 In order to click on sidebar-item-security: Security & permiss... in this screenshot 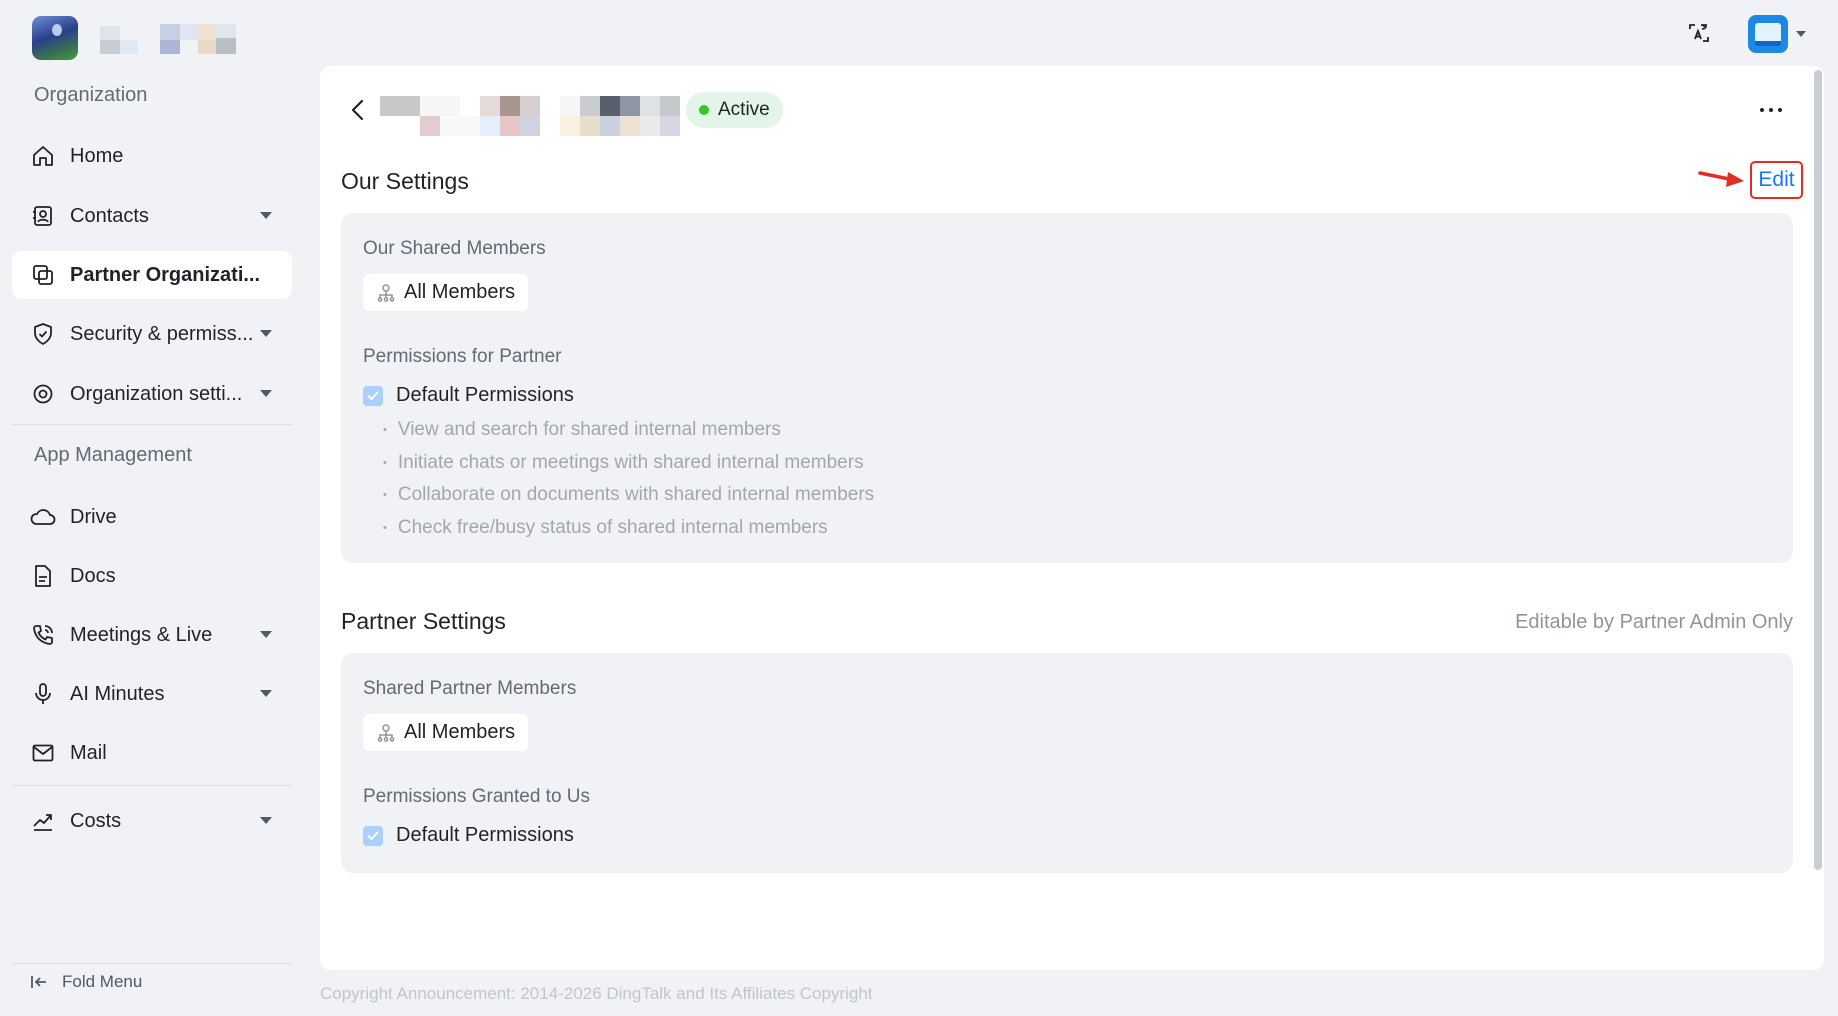, I will do `click(152, 334)`.